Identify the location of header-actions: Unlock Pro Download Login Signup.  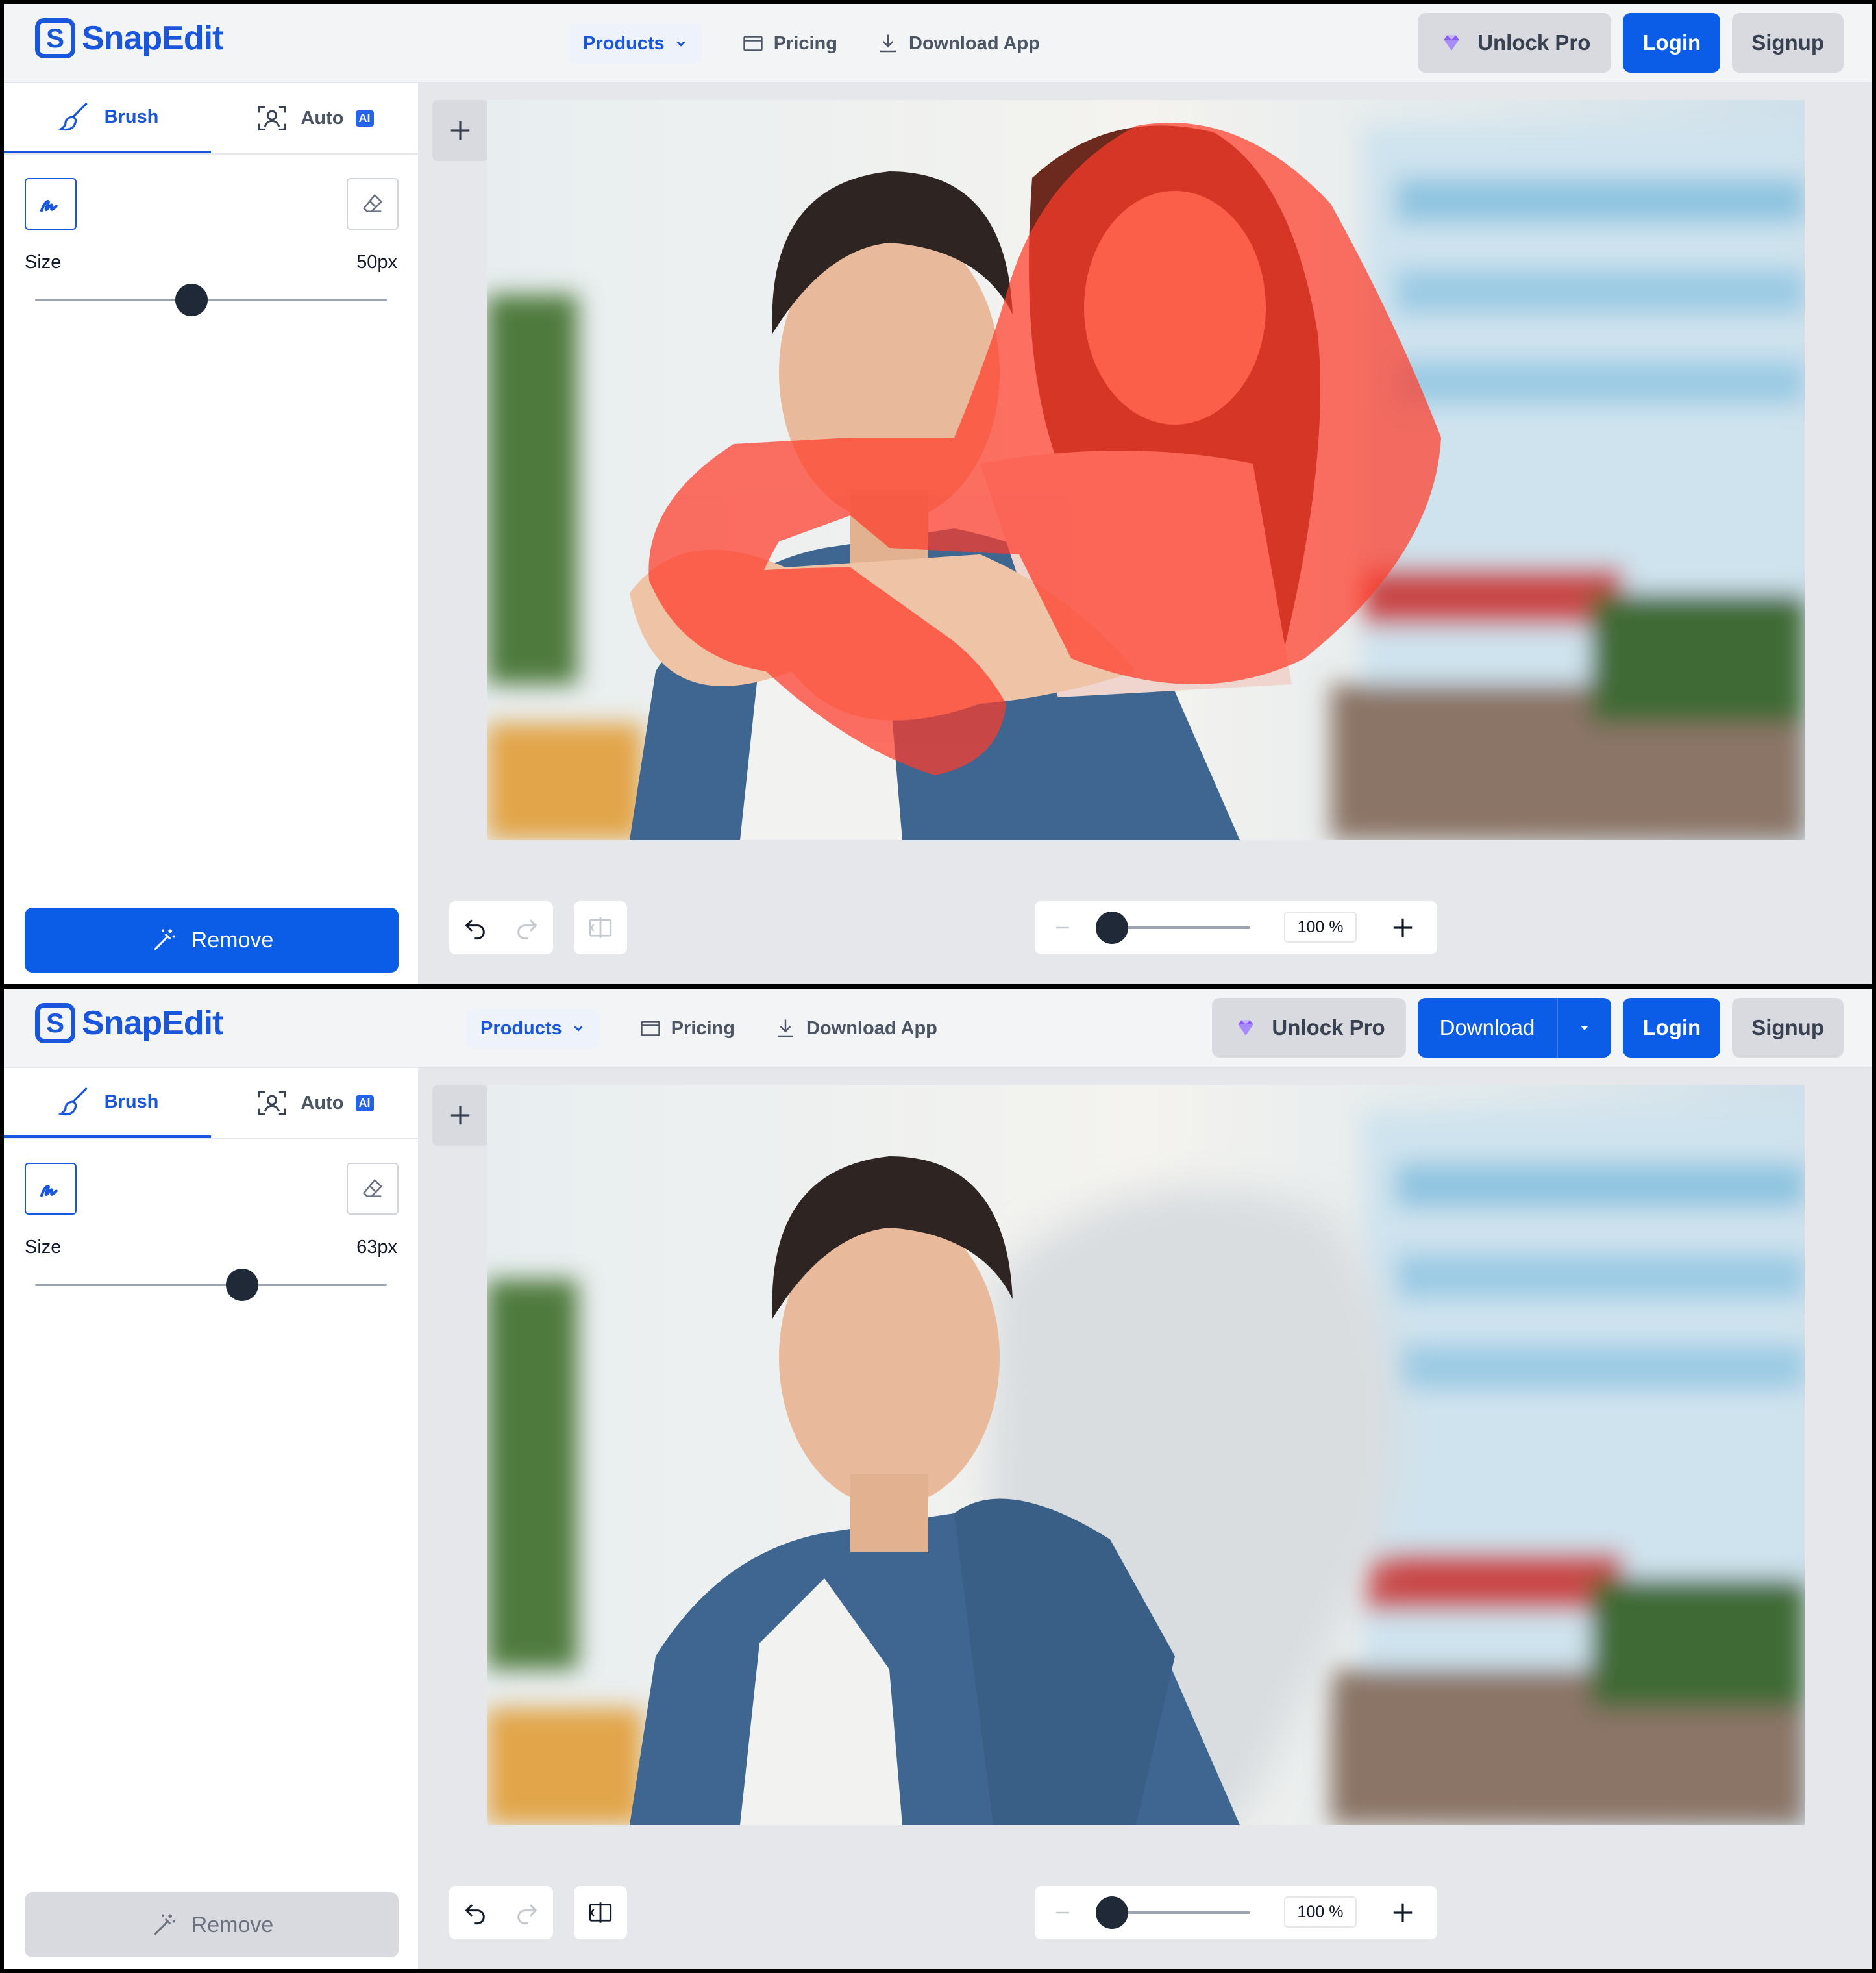
(1528, 1028).